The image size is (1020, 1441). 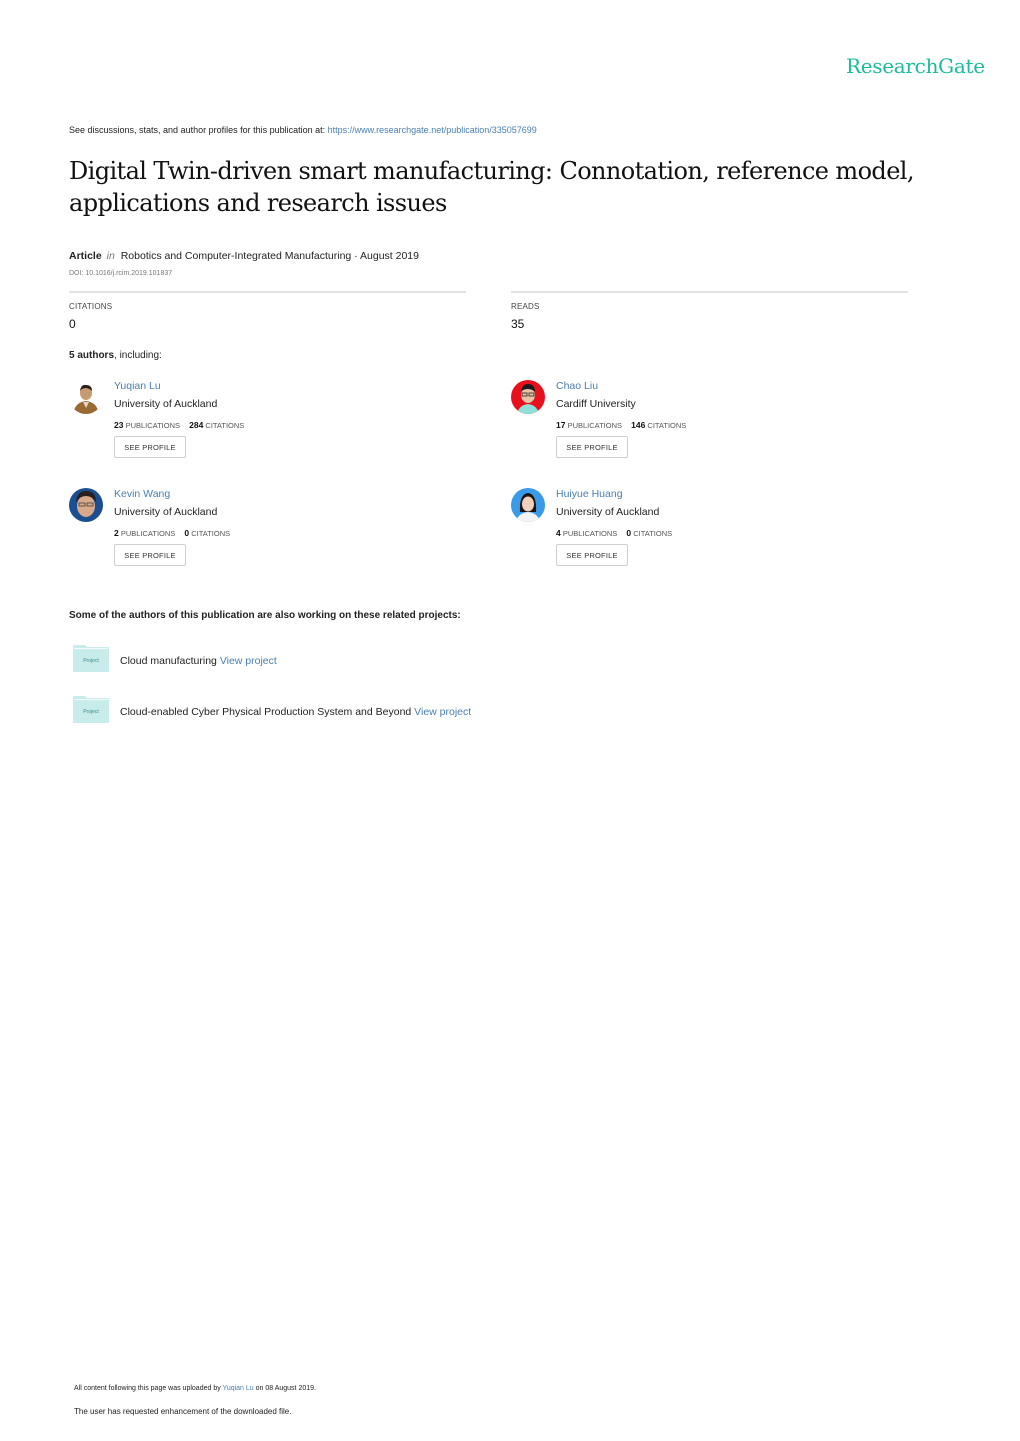 I want to click on publication-type: Article, so click(x=85, y=256).